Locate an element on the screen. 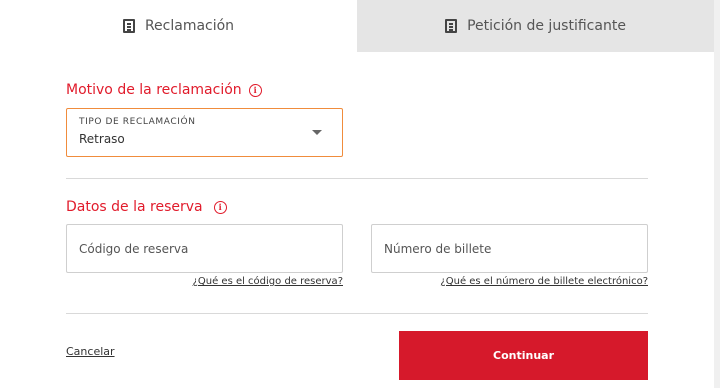 The height and width of the screenshot is (388, 720). claim-reason-title-text: Motivo de la reclamación is located at coordinates (154, 90).